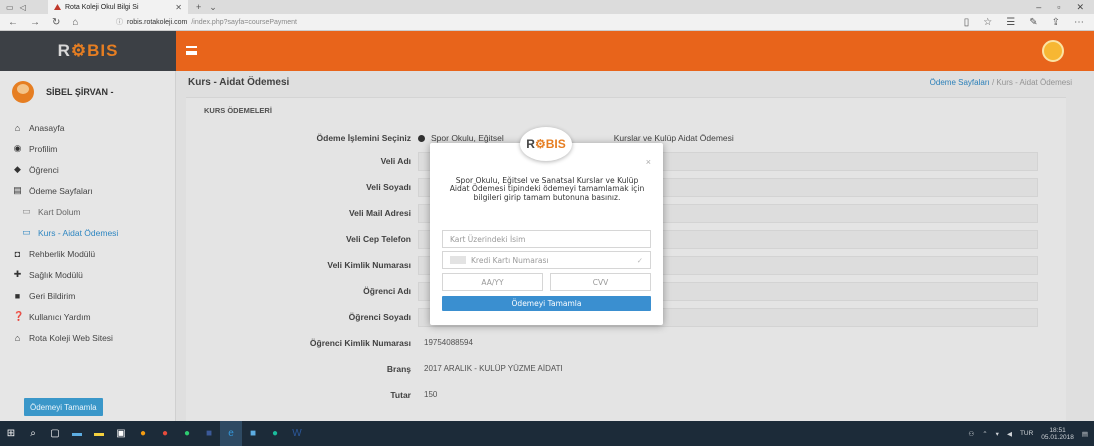  I want to click on user-panel: SİBEL ŞİRVAN -, so click(87, 92).